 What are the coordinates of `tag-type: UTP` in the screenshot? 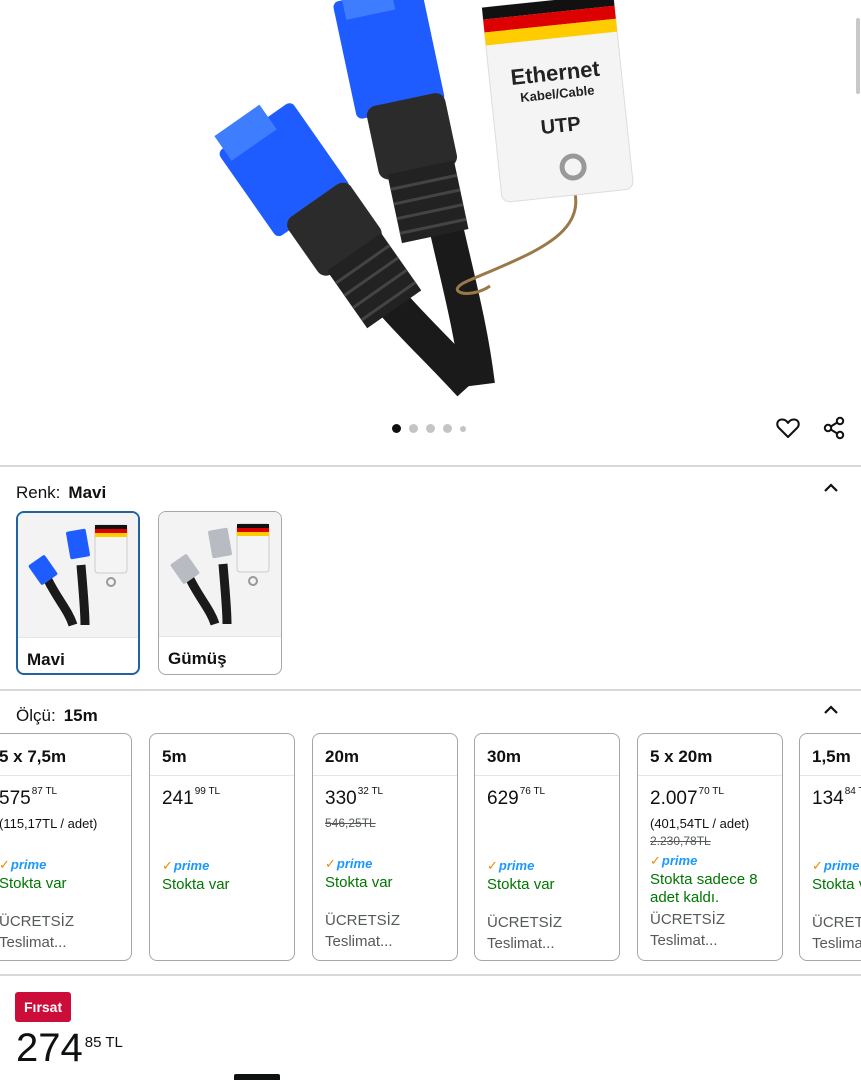 It's located at (561, 126).